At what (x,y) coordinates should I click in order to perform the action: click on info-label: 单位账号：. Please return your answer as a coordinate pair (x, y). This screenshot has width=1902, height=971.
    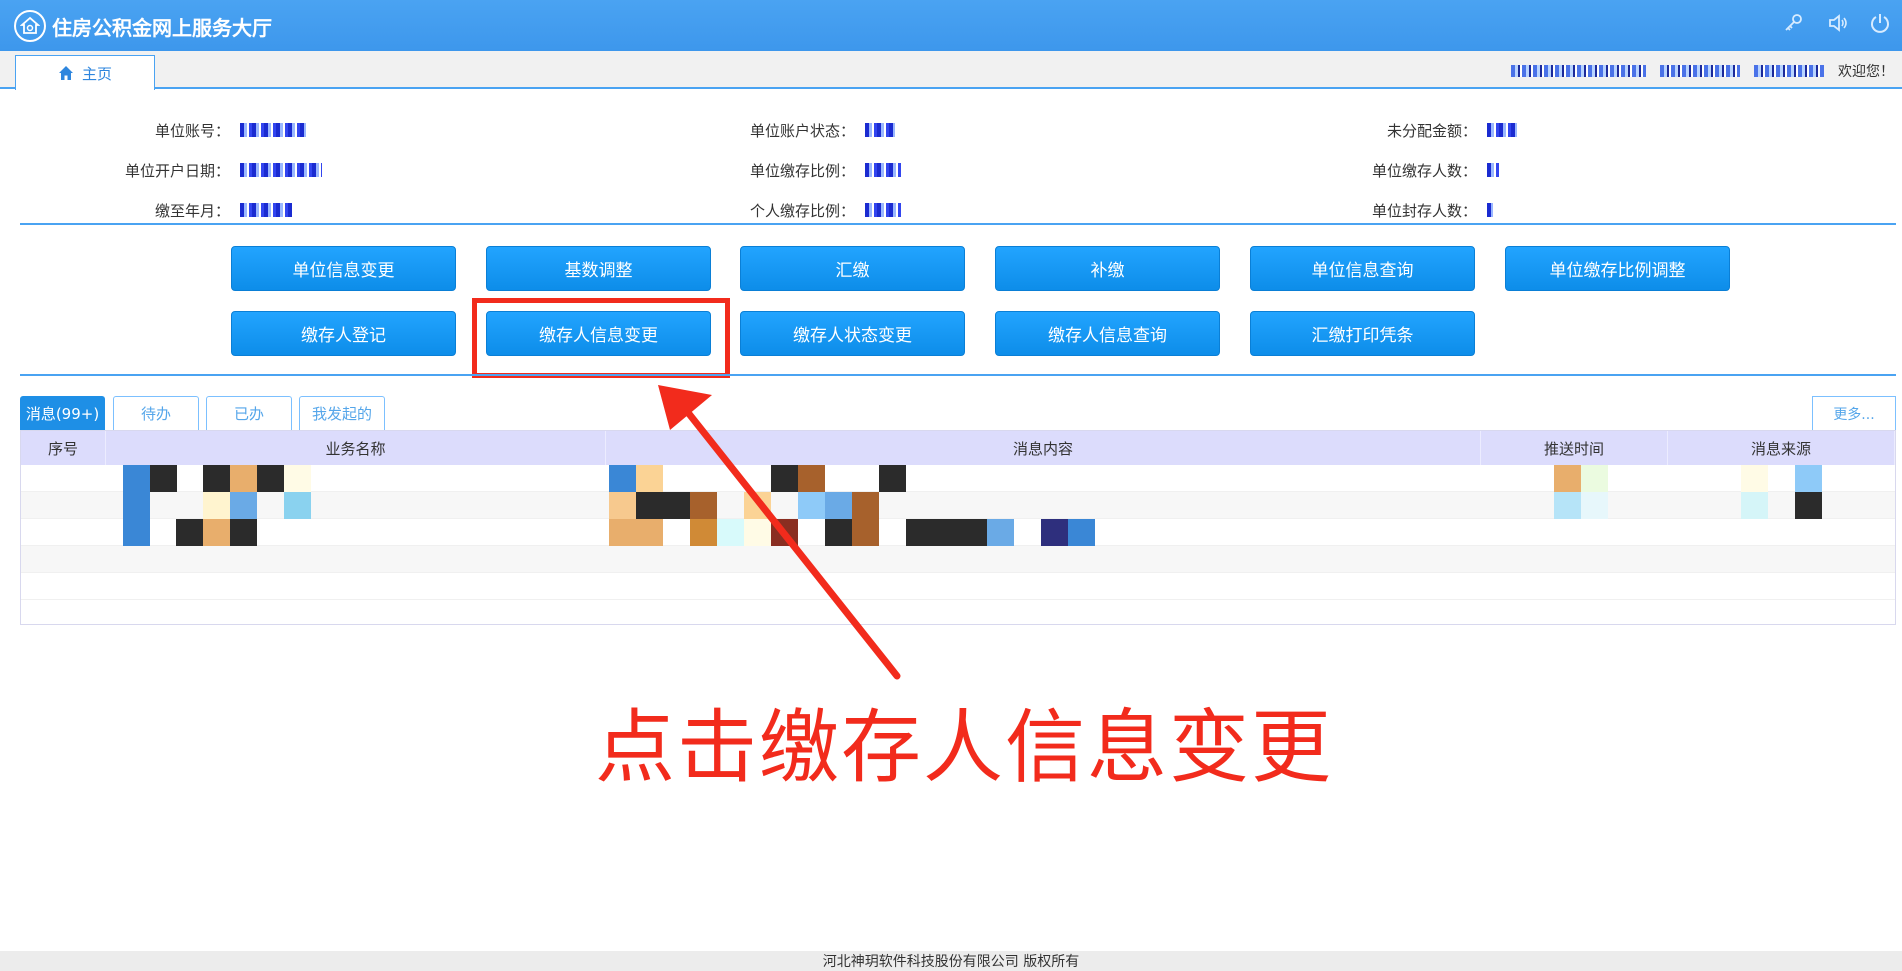
    Looking at the image, I should click on (192, 130).